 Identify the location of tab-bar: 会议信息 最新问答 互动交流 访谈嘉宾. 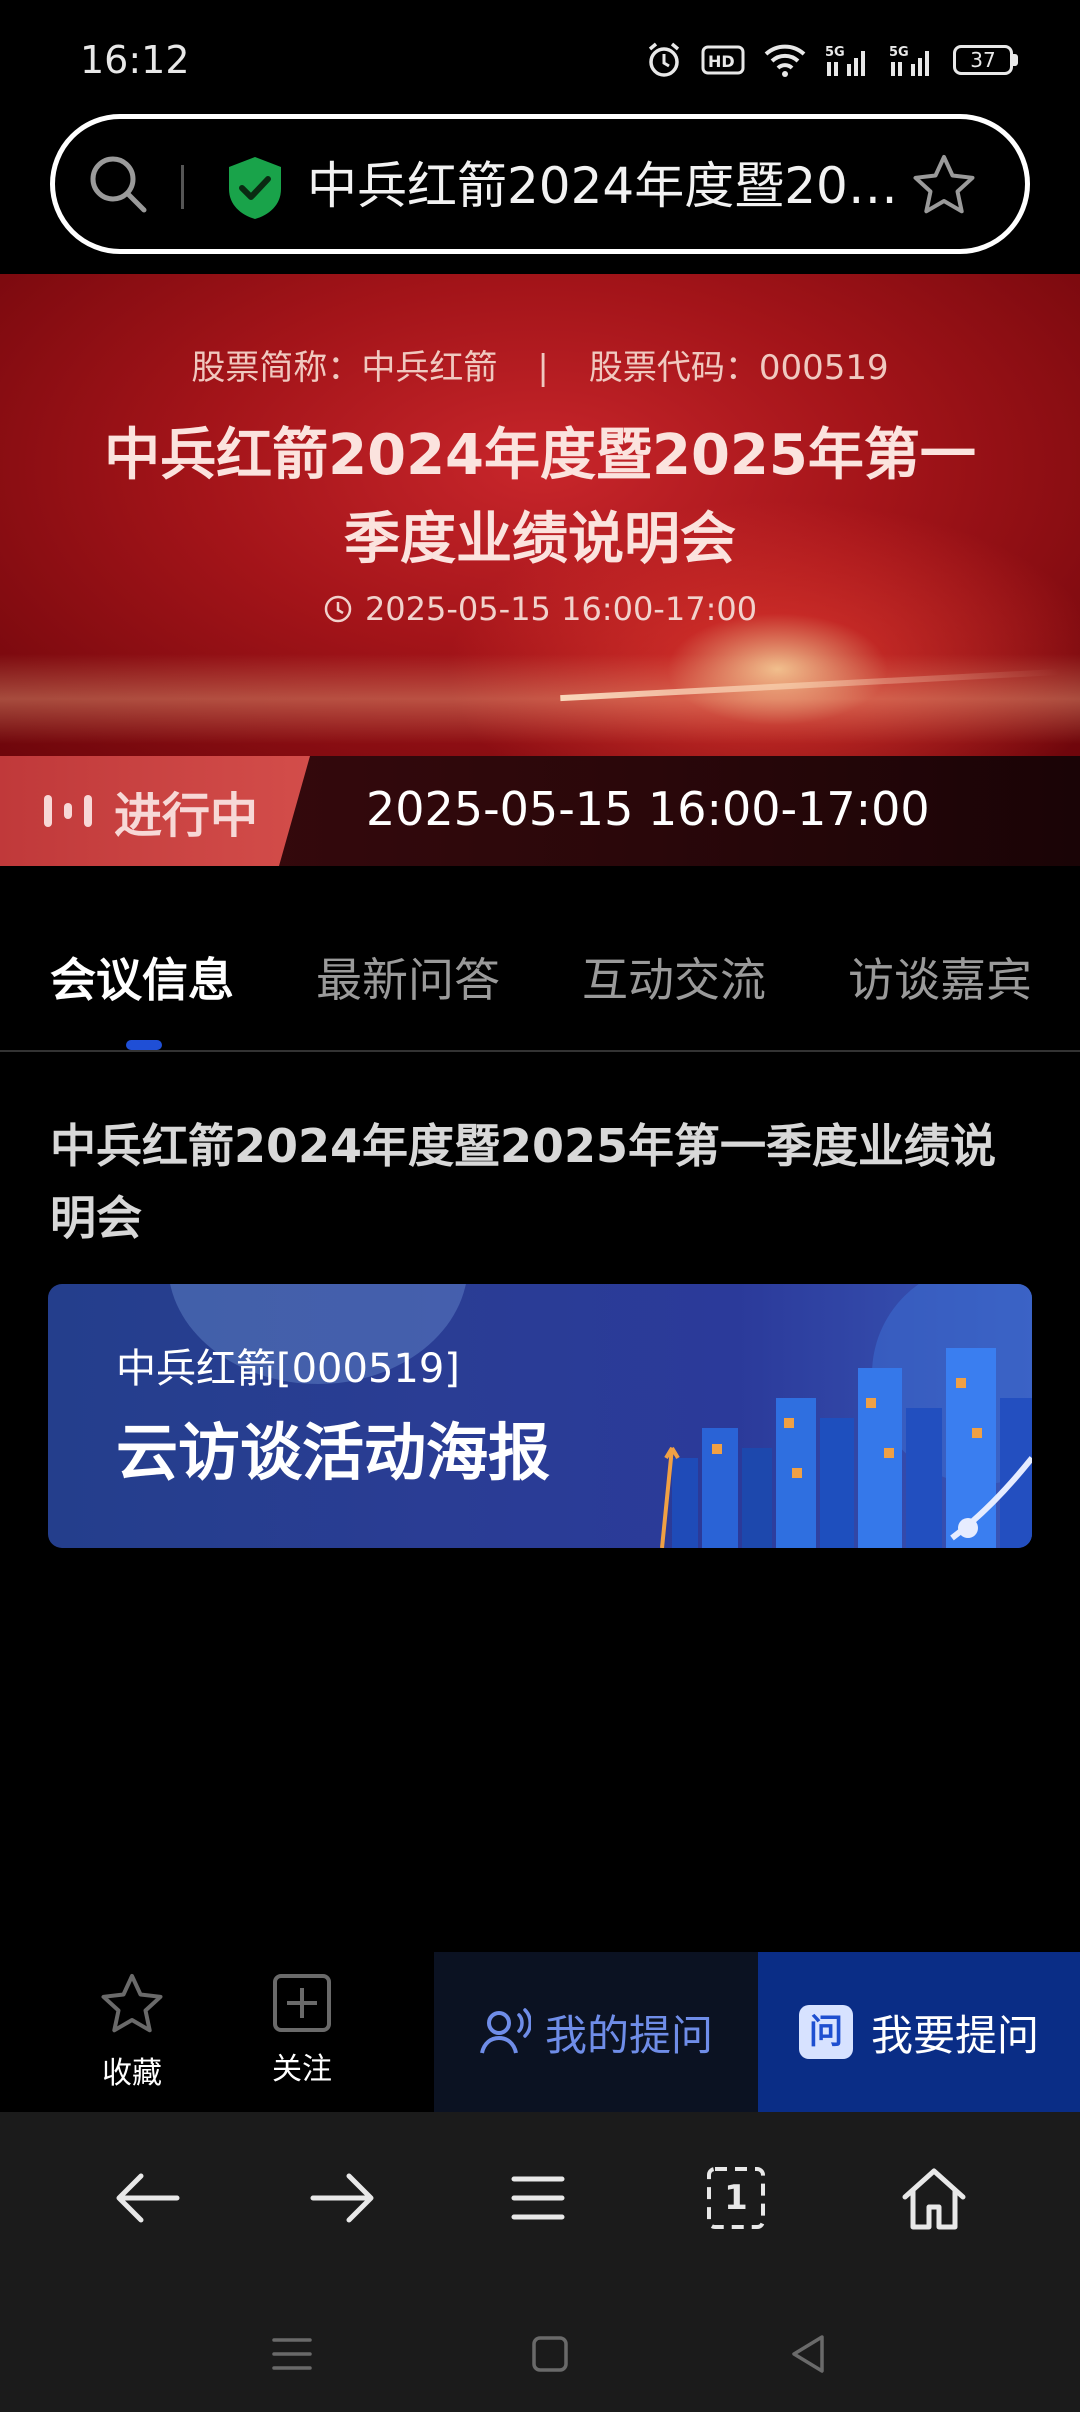
(540, 959).